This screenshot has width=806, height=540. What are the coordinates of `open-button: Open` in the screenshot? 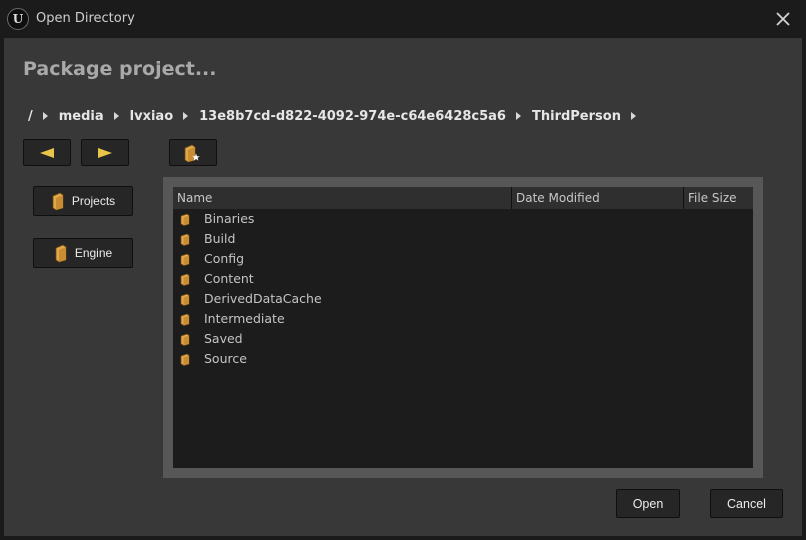 It's located at (648, 503).